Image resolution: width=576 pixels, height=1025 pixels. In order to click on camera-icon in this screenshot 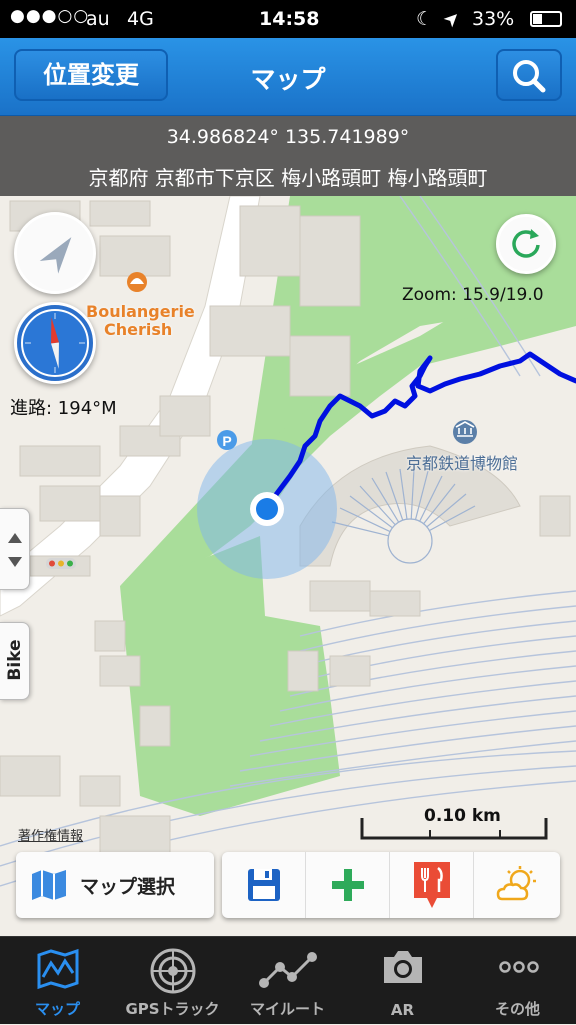, I will do `click(403, 967)`.